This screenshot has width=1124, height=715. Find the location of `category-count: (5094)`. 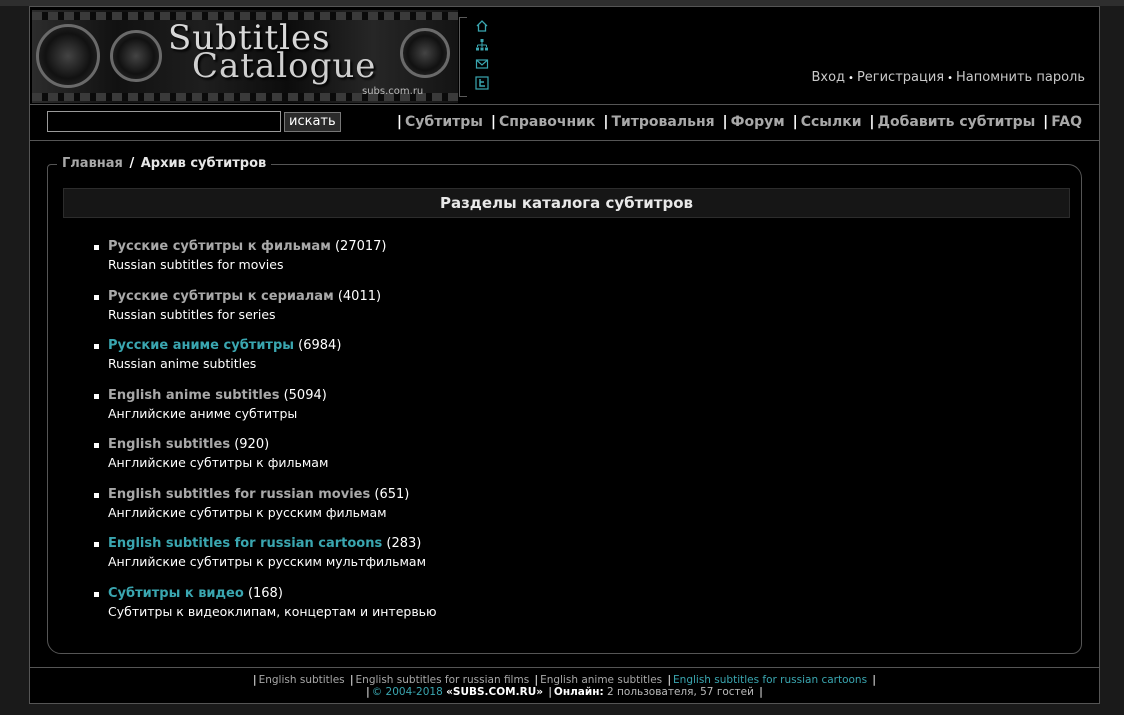

category-count: (5094) is located at coordinates (305, 395).